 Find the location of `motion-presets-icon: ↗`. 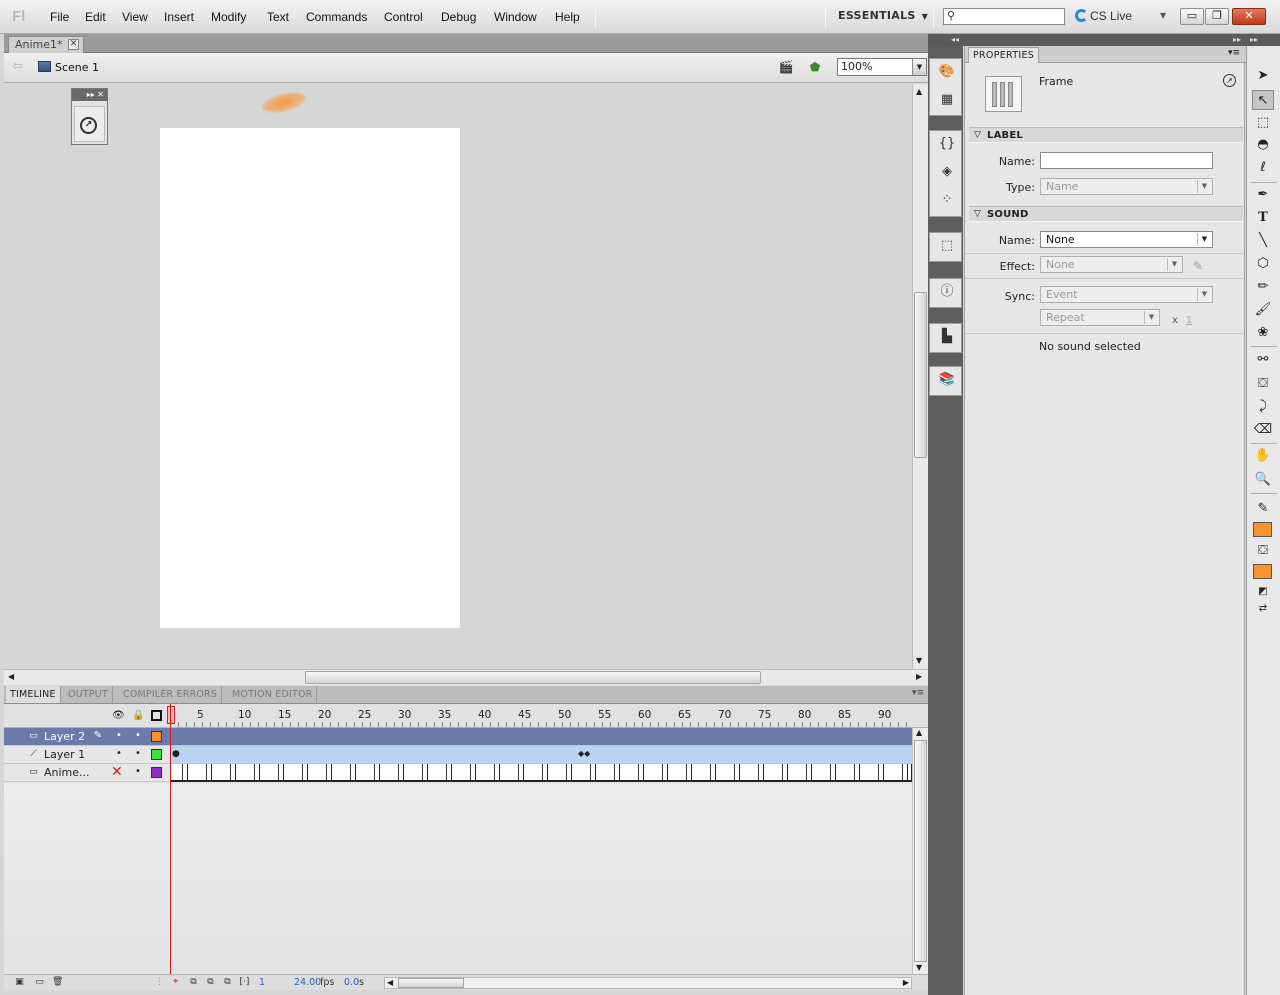

motion-presets-icon: ↗ is located at coordinates (88, 125).